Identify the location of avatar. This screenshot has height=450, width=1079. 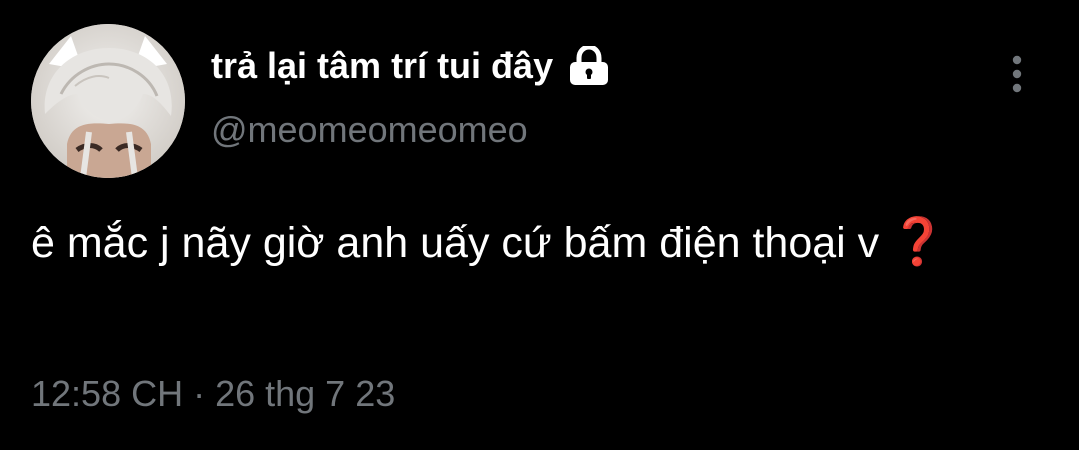
(108, 101).